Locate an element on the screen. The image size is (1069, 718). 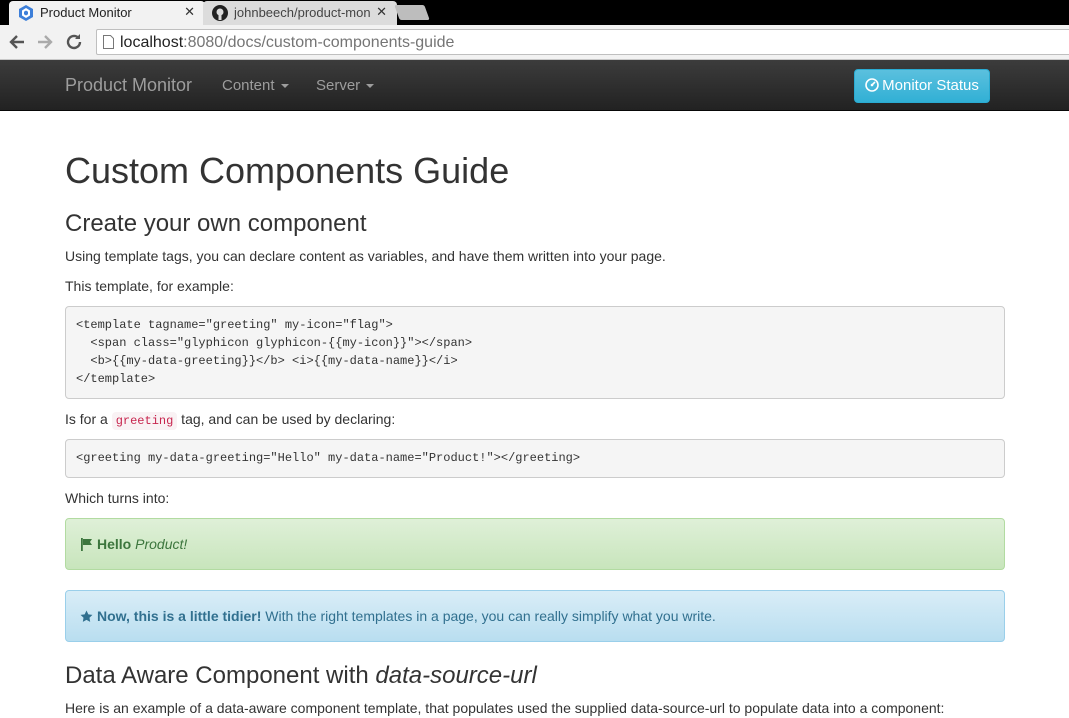
content-menu-label: Content is located at coordinates (248, 85).